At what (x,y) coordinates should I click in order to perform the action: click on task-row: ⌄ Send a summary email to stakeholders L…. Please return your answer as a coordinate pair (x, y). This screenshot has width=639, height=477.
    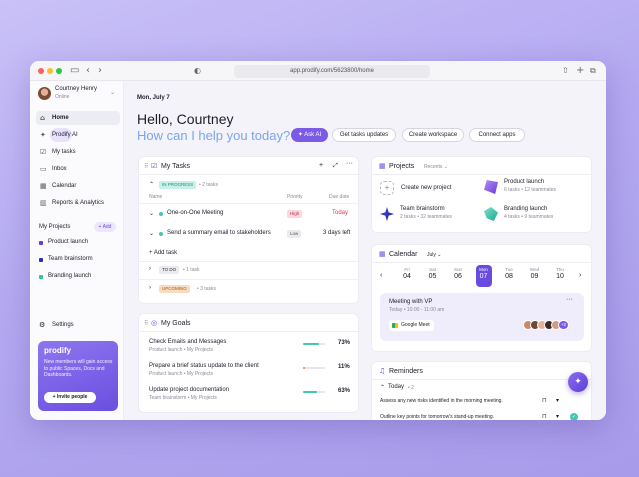
    Looking at the image, I should click on (249, 234).